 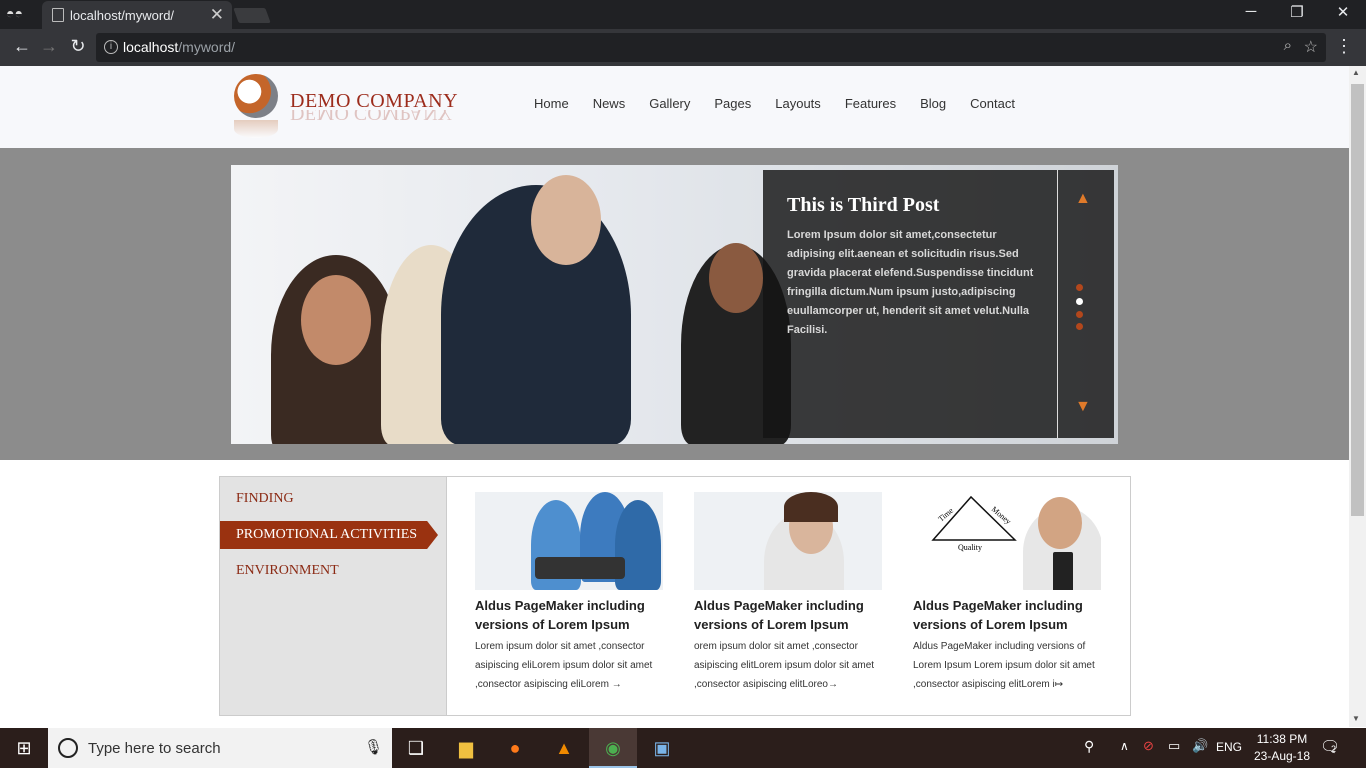 I want to click on people-icon: ⚲, so click(x=1089, y=746).